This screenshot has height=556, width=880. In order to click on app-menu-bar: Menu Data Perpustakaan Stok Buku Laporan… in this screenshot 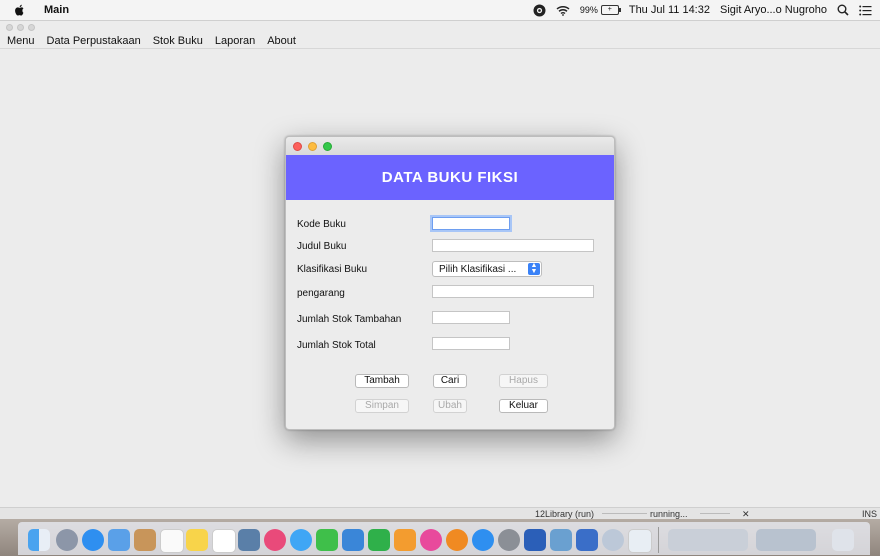, I will do `click(440, 41)`.